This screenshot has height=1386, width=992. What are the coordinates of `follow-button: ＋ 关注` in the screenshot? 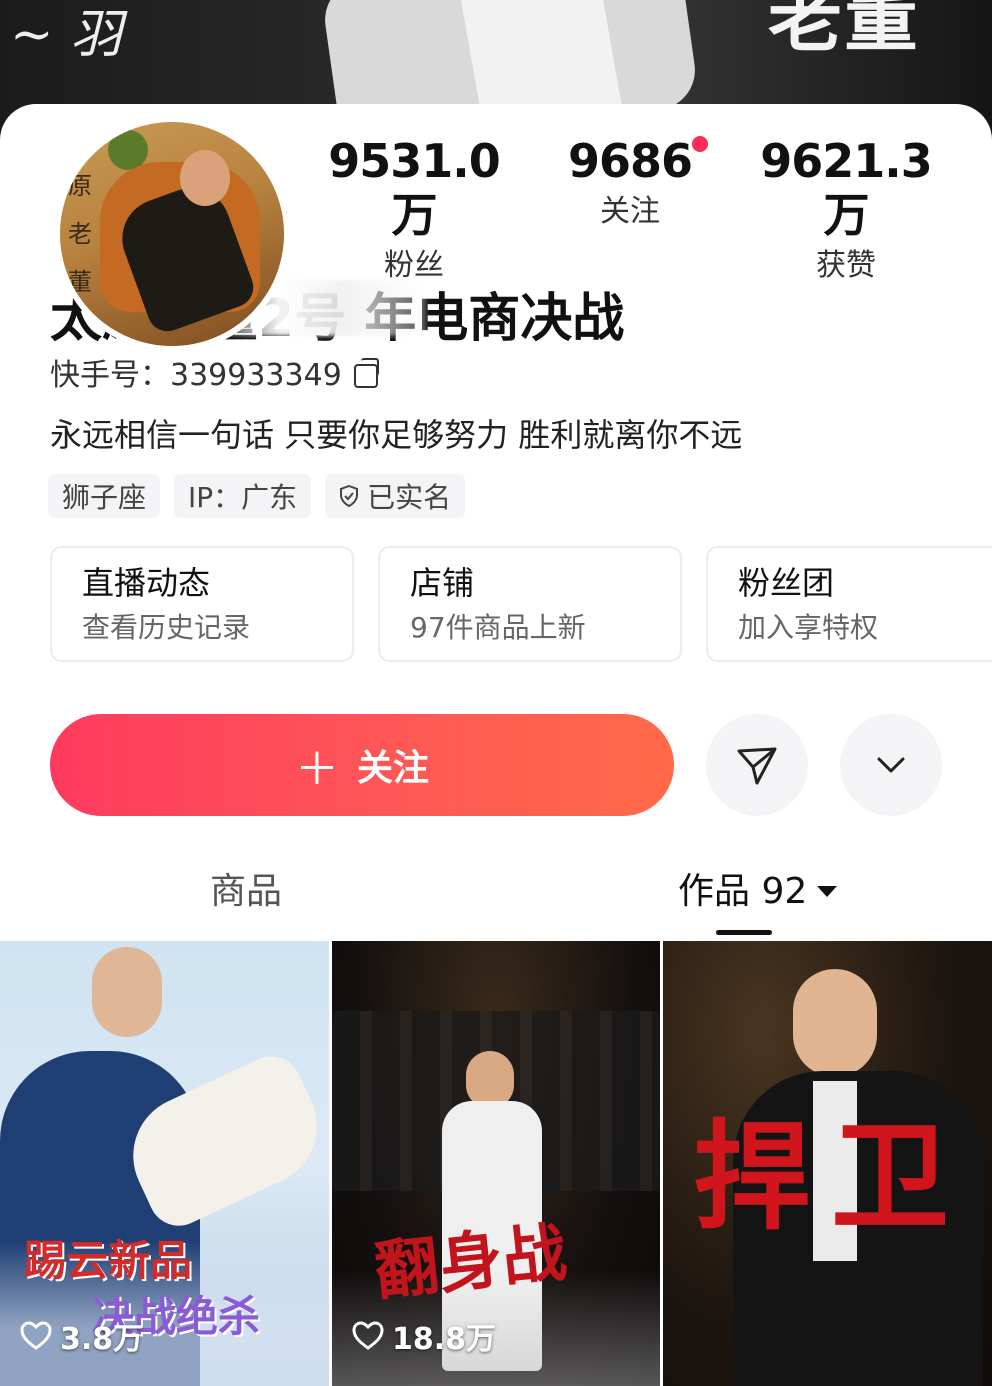 It's located at (362, 765).